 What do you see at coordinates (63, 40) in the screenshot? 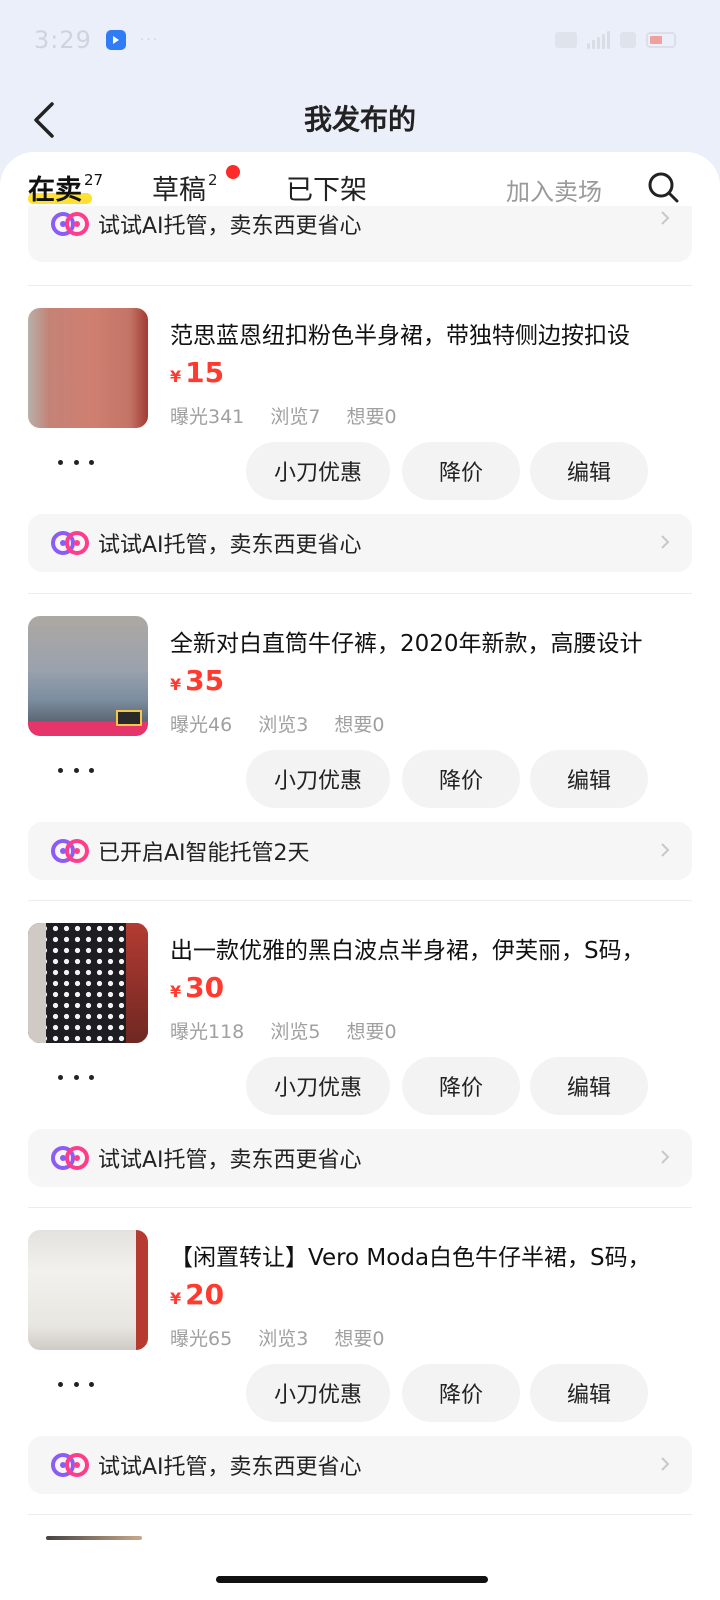
I see `status-time: 3:29` at bounding box center [63, 40].